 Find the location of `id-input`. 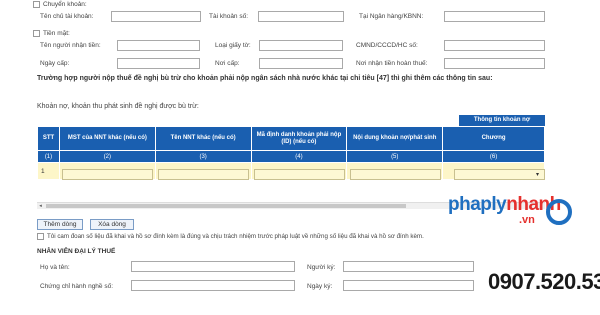

id-input is located at coordinates (299, 174).